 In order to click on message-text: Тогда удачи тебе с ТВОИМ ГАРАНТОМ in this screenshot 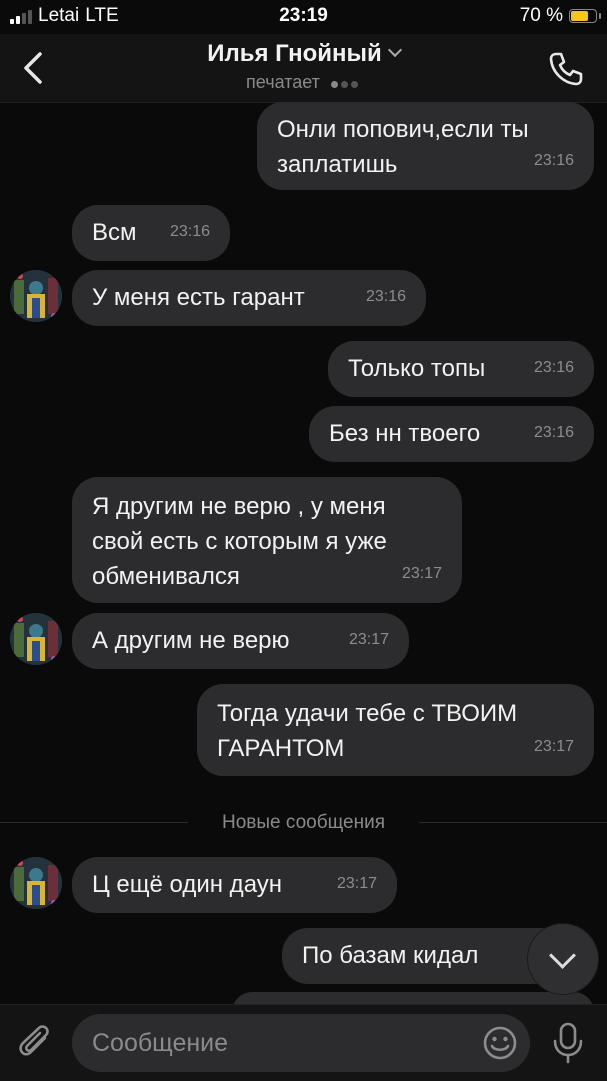, I will do `click(367, 731)`.